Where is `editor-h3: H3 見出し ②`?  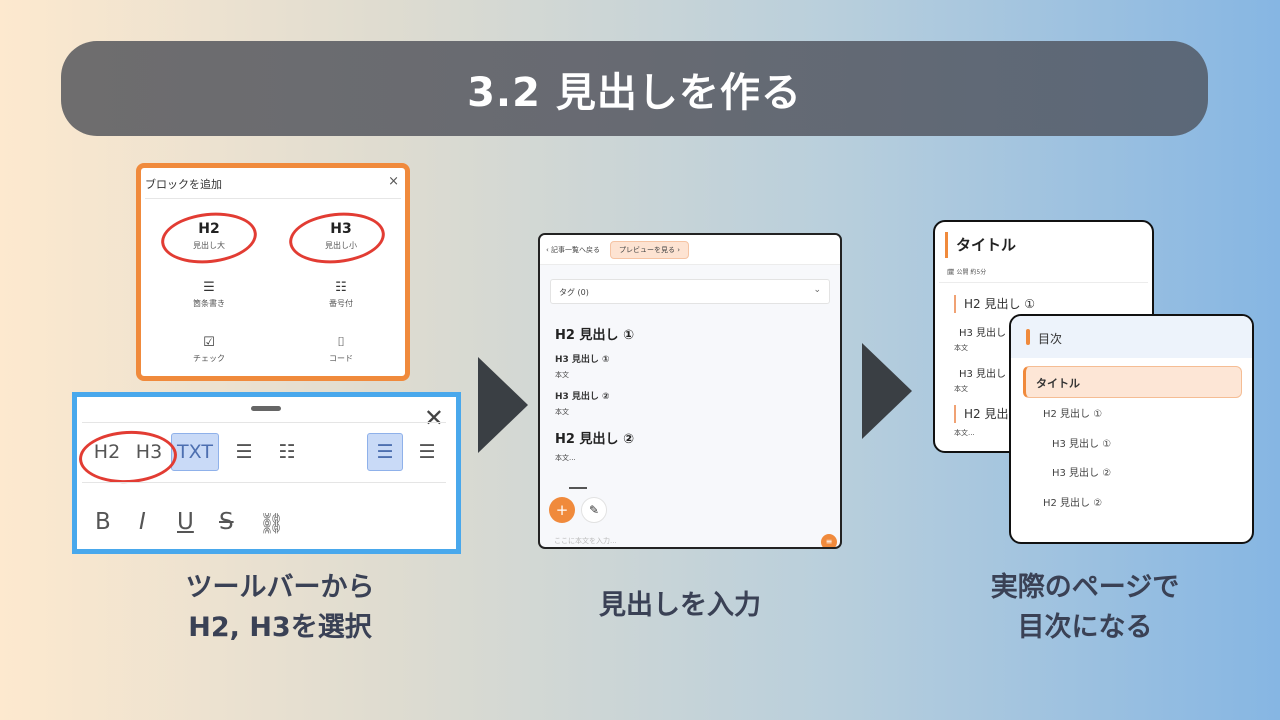
editor-h3: H3 見出し ② is located at coordinates (582, 397).